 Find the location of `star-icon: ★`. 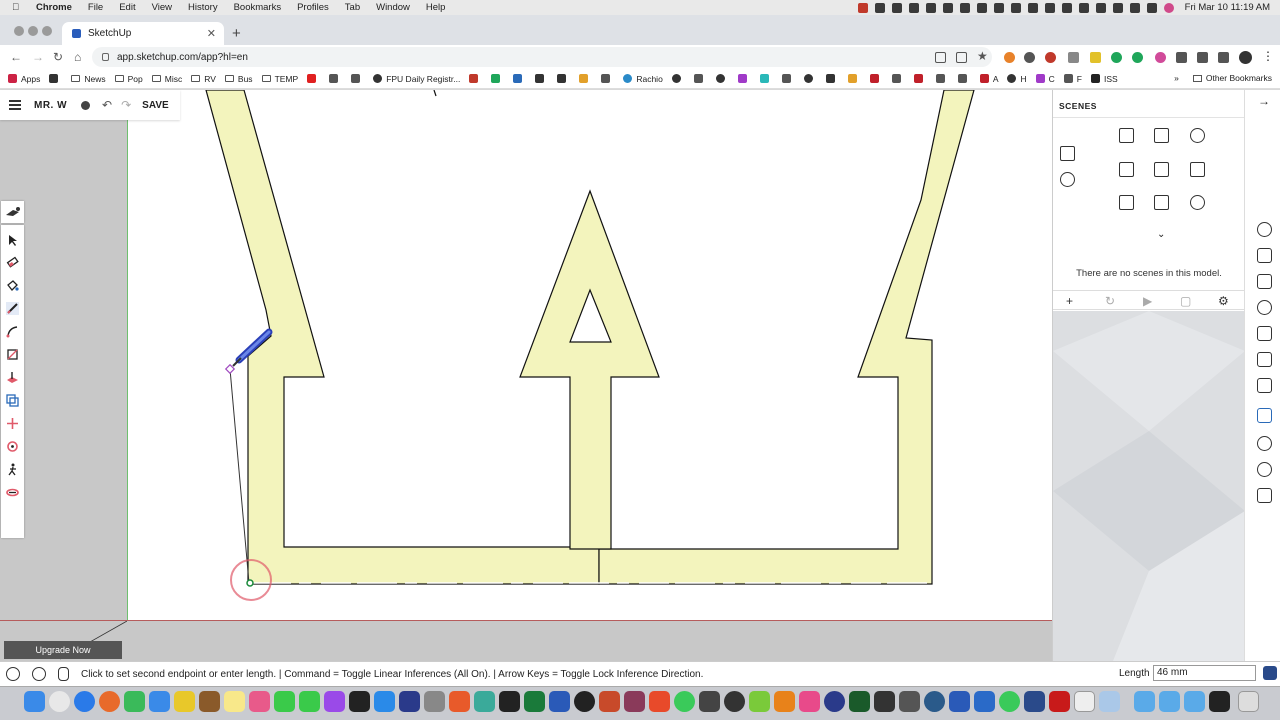

star-icon: ★ is located at coordinates (982, 56).